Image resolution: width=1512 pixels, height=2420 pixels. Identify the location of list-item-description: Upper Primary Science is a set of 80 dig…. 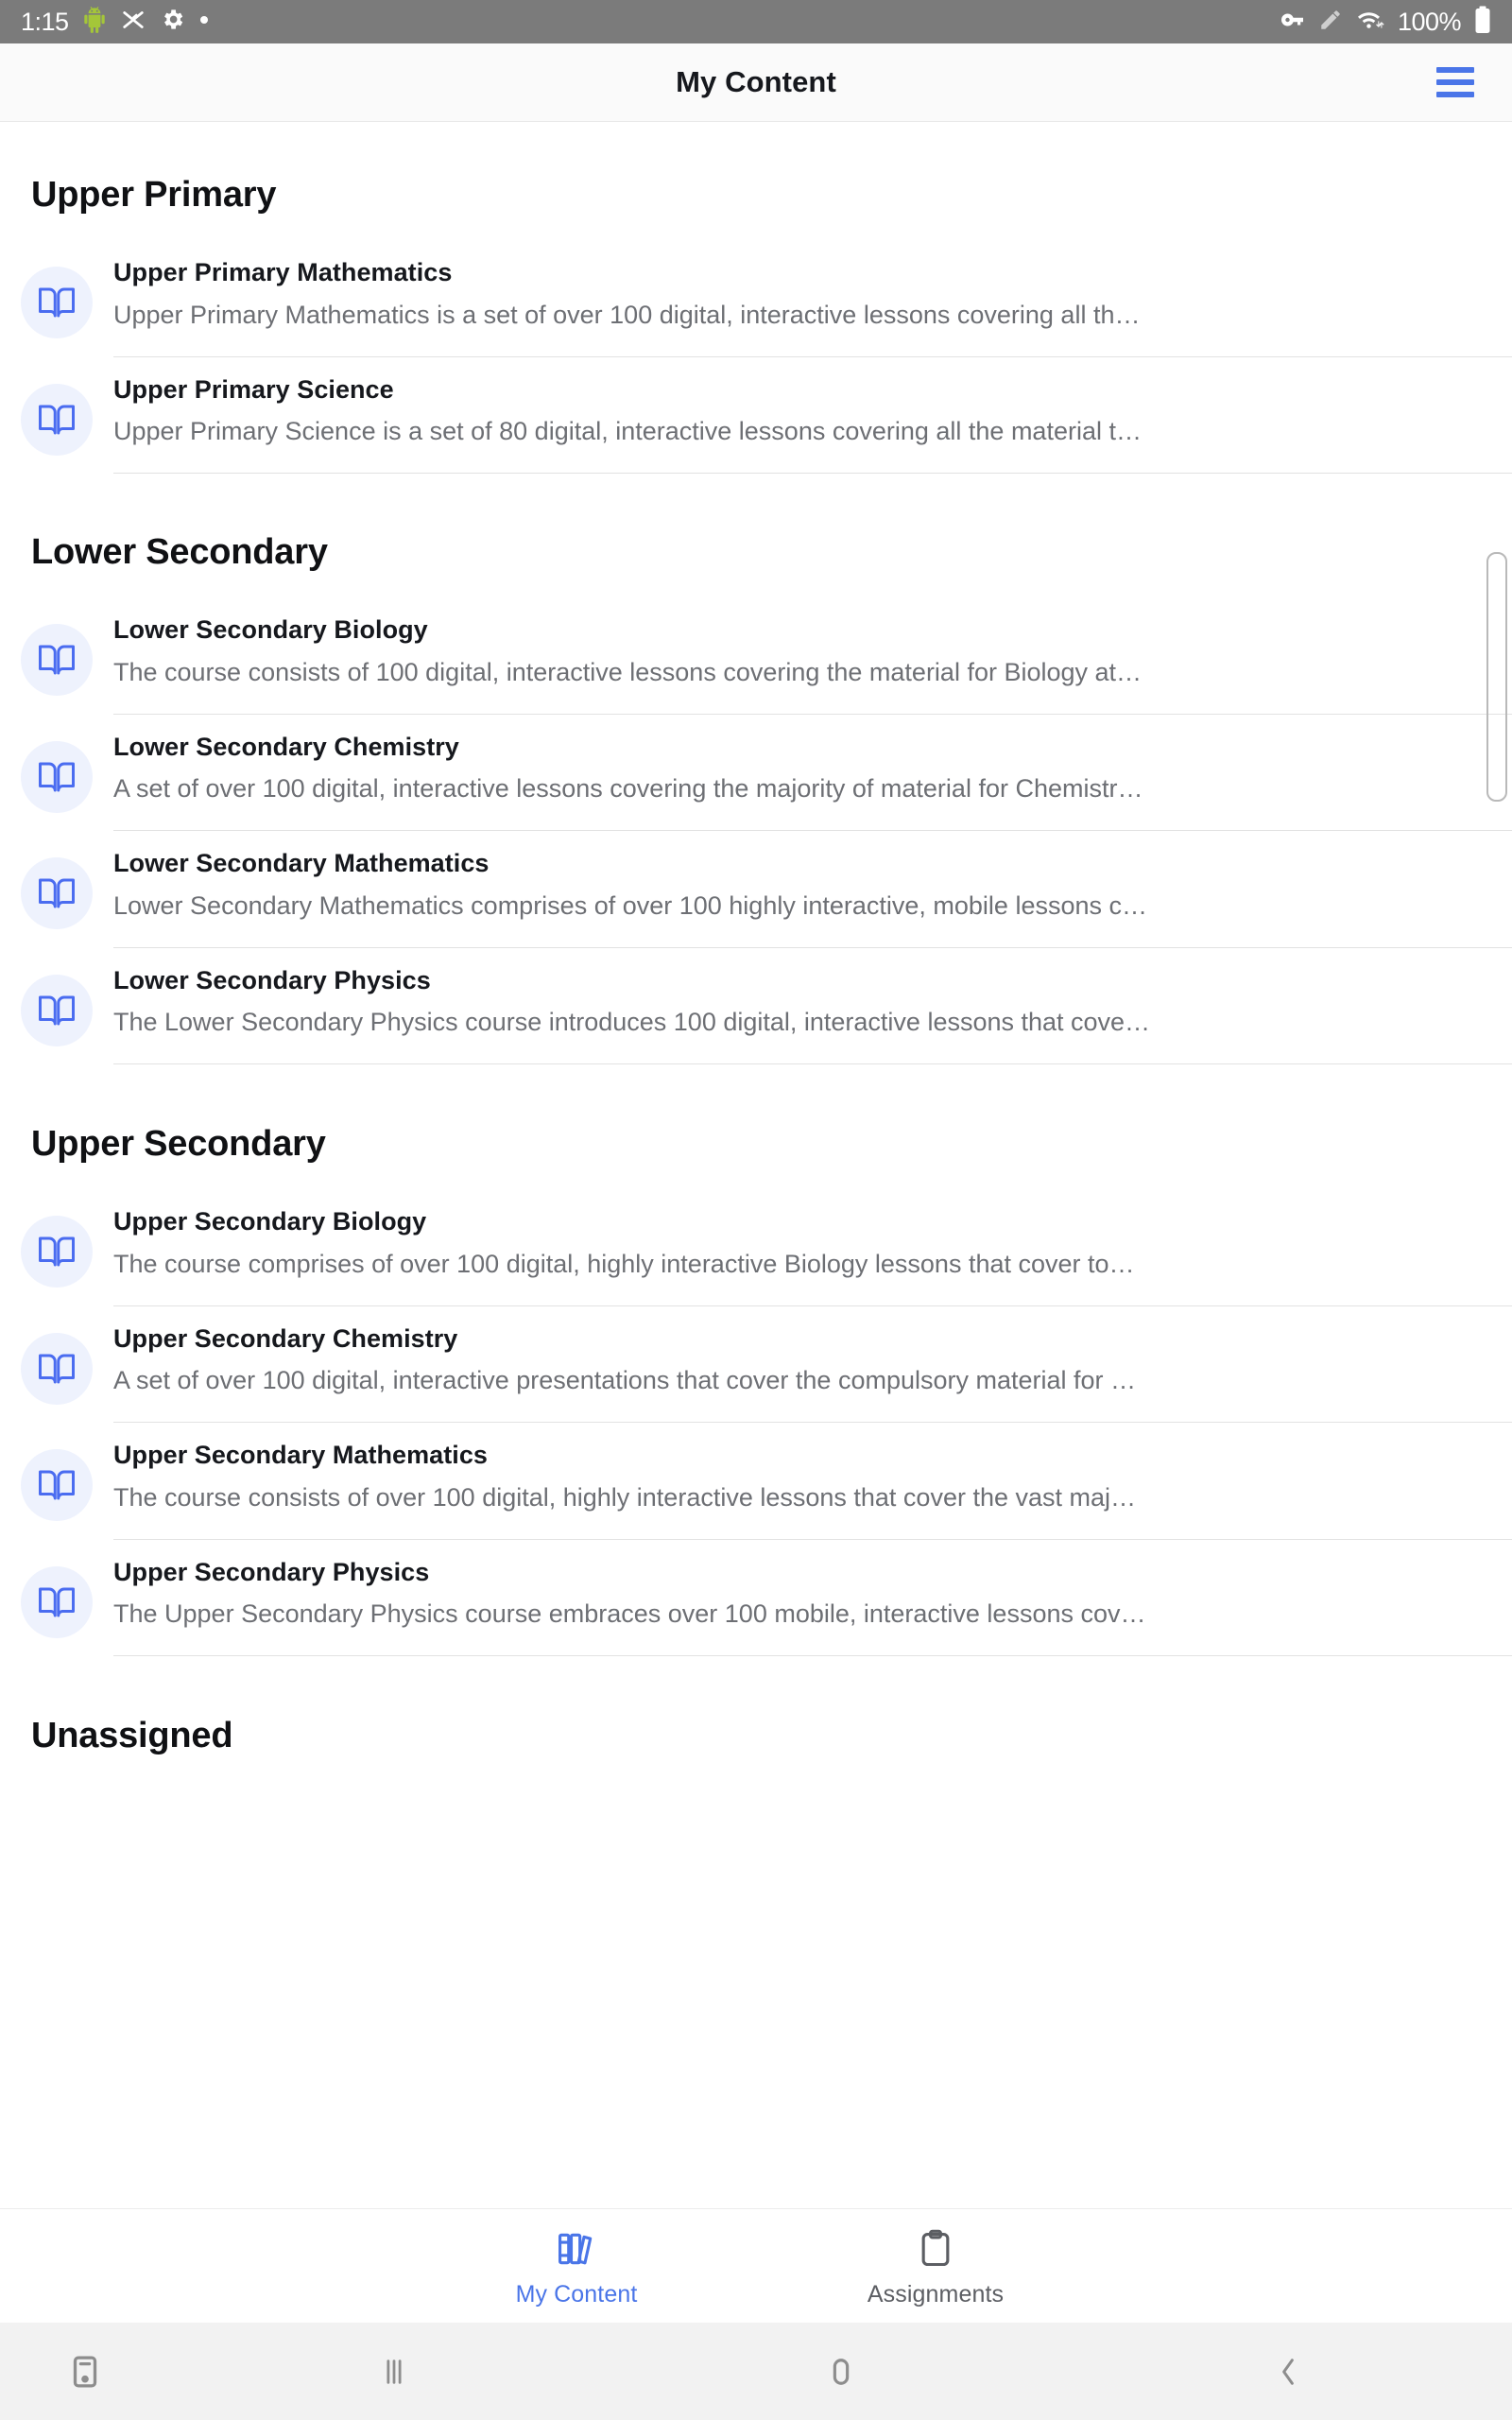
(627, 431).